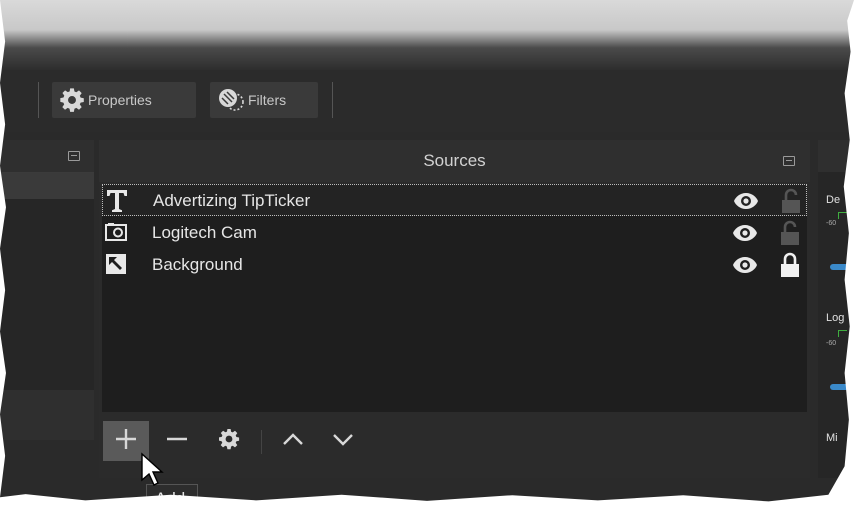 The height and width of the screenshot is (518, 854). I want to click on camera-source-icon, so click(116, 232).